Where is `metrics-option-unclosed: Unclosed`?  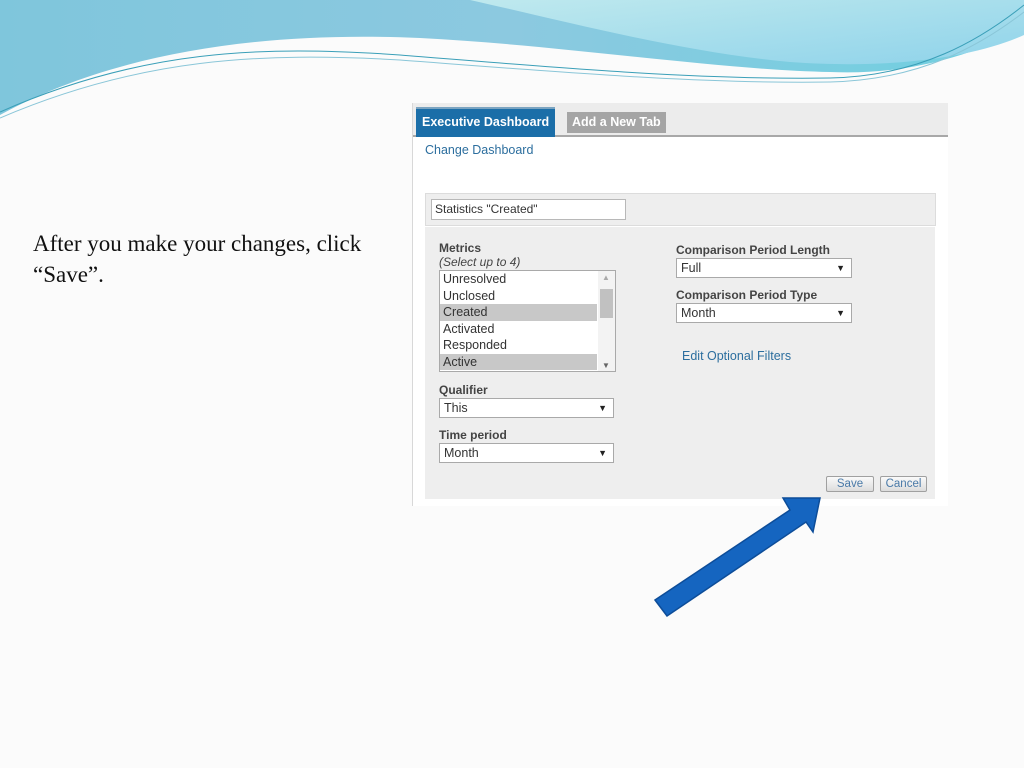 metrics-option-unclosed: Unclosed is located at coordinates (518, 296).